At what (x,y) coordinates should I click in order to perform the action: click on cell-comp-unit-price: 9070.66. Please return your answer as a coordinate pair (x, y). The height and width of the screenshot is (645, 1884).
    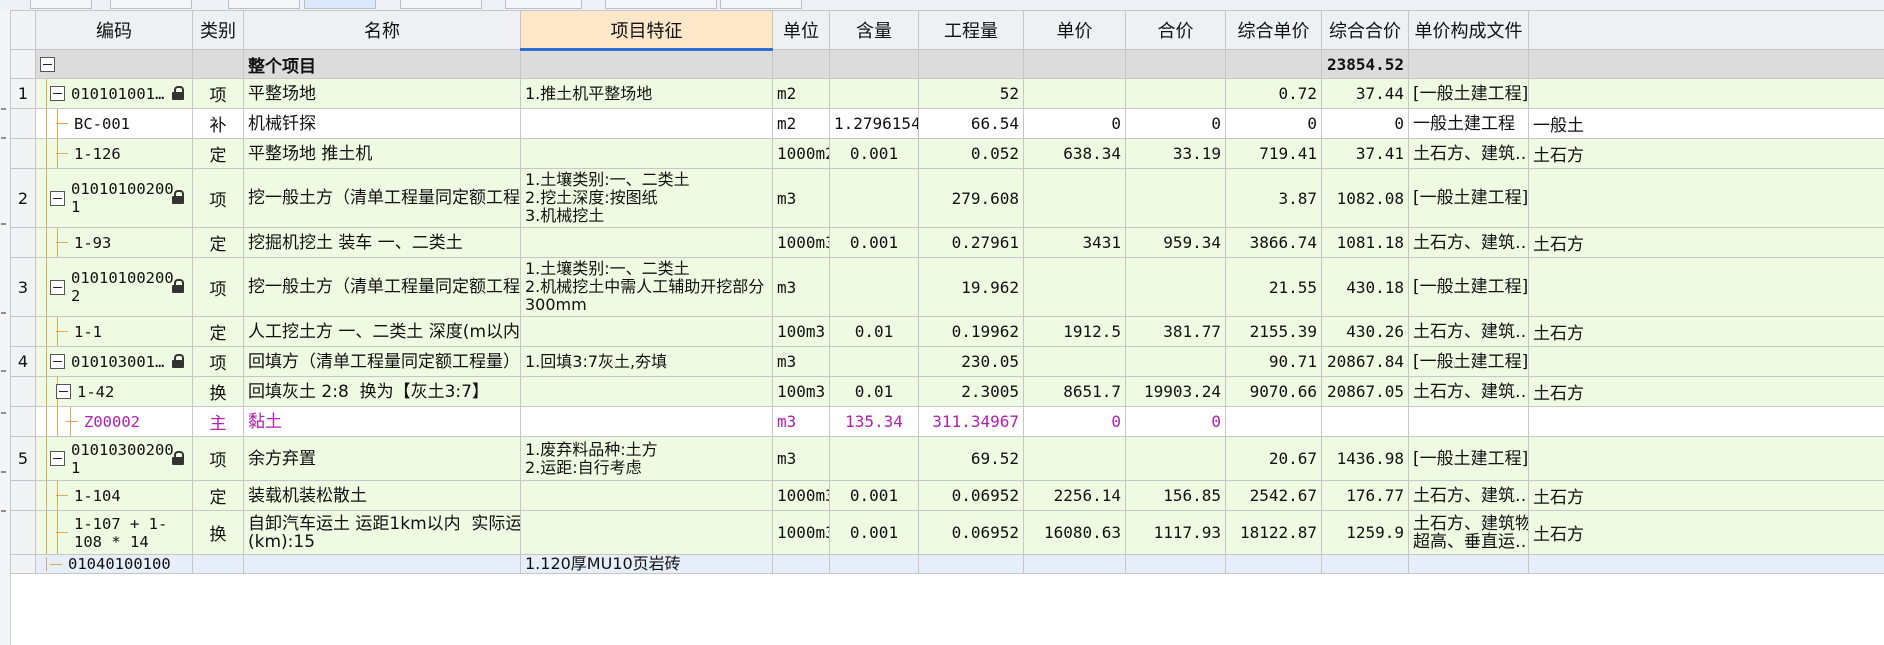
    Looking at the image, I should click on (1273, 391).